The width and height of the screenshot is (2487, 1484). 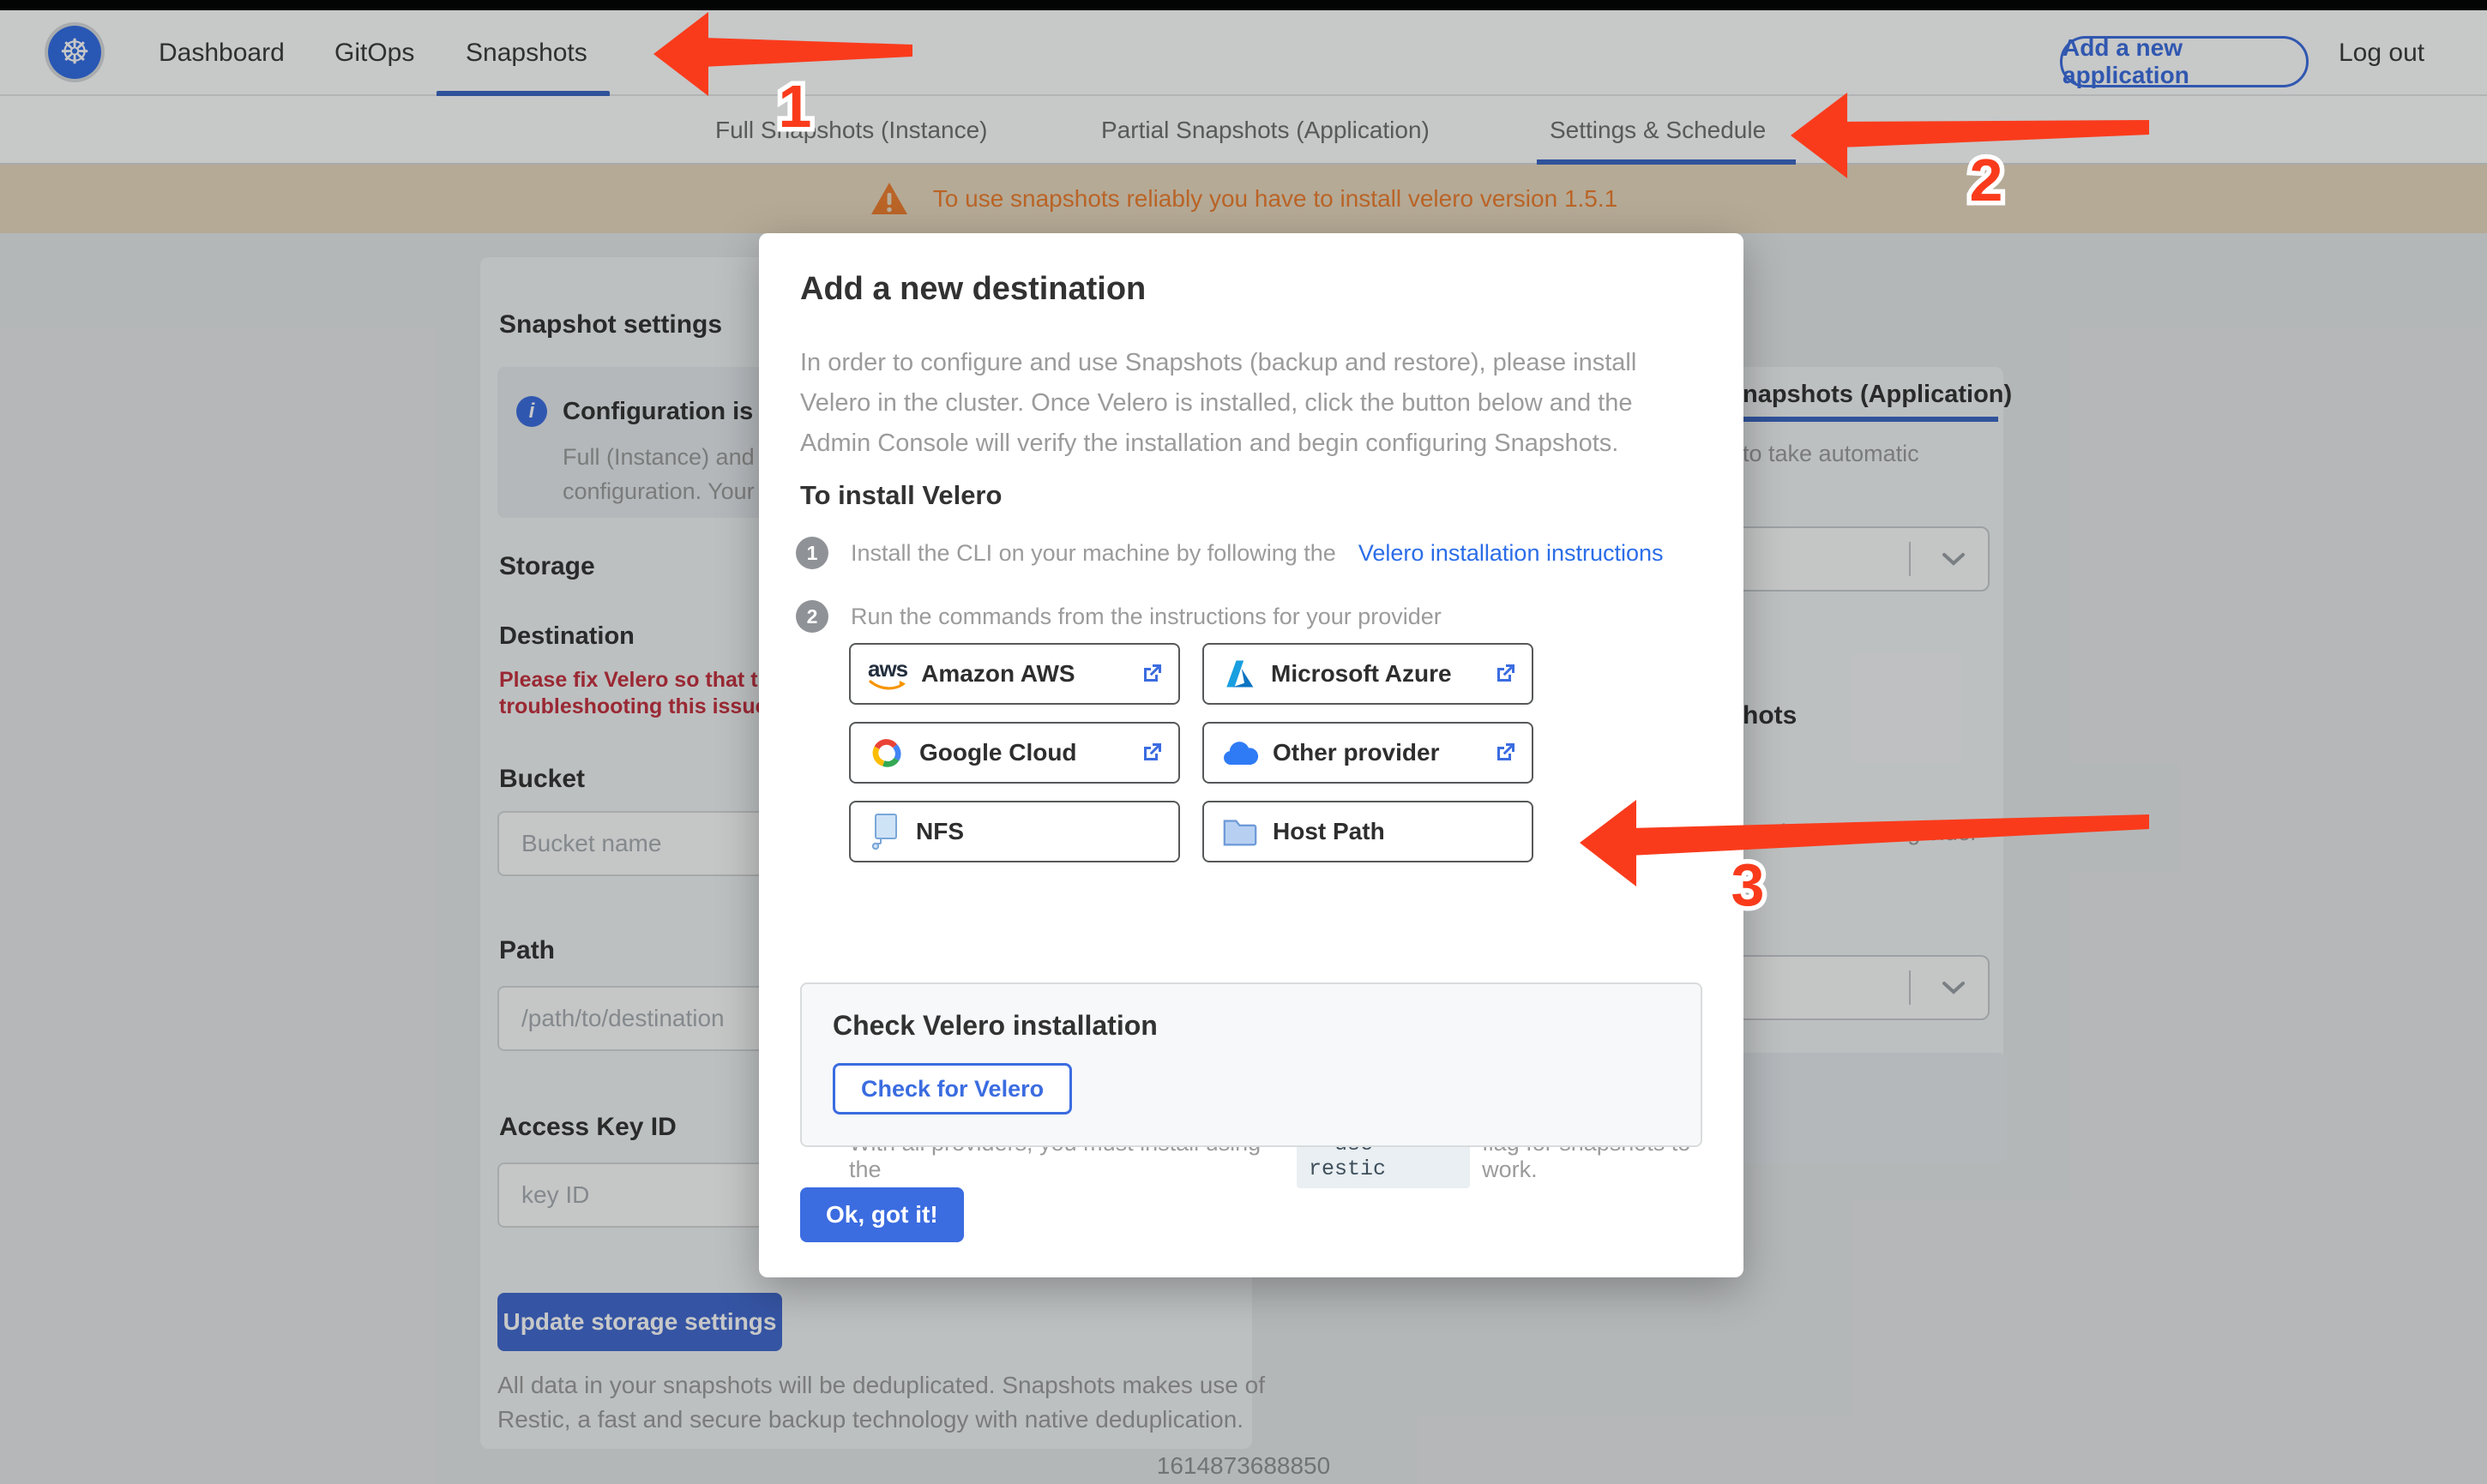 I want to click on provider-card-other: Other provider, so click(x=1367, y=753).